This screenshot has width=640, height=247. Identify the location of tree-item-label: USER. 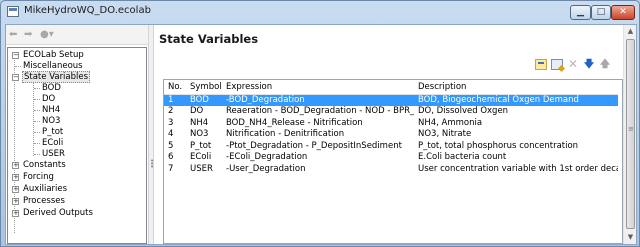
(53, 154).